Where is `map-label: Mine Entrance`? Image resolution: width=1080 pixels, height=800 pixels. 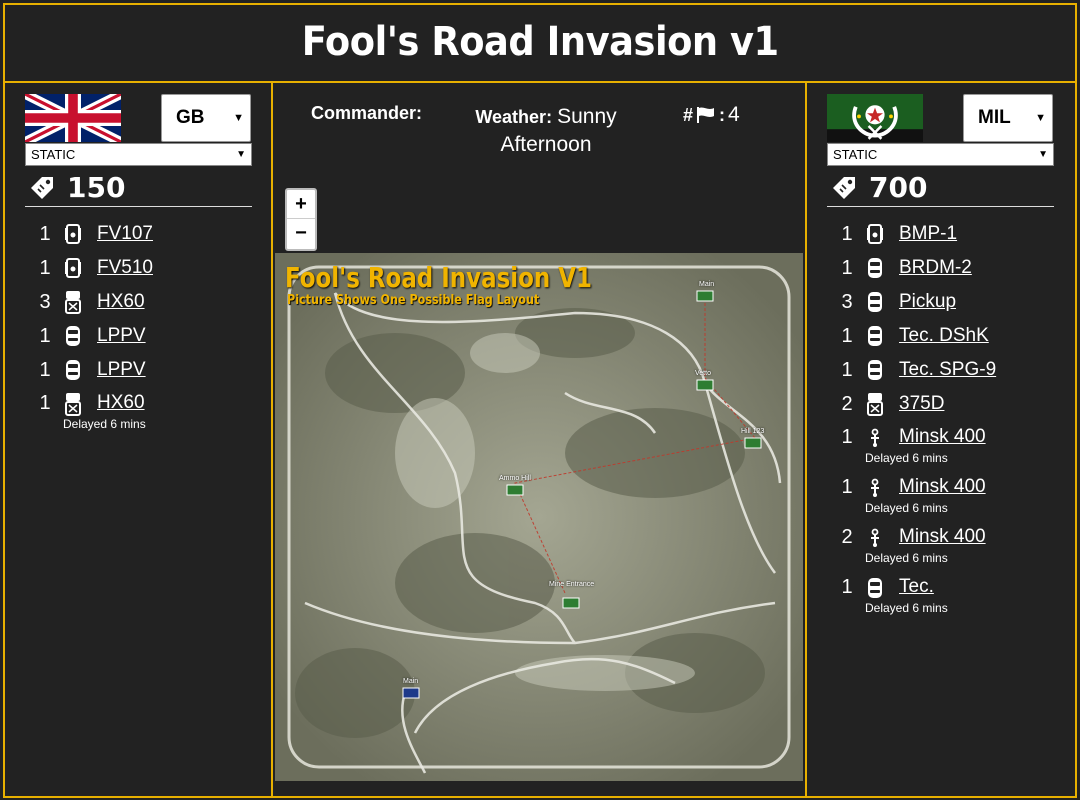
map-label: Mine Entrance is located at coordinates (572, 584).